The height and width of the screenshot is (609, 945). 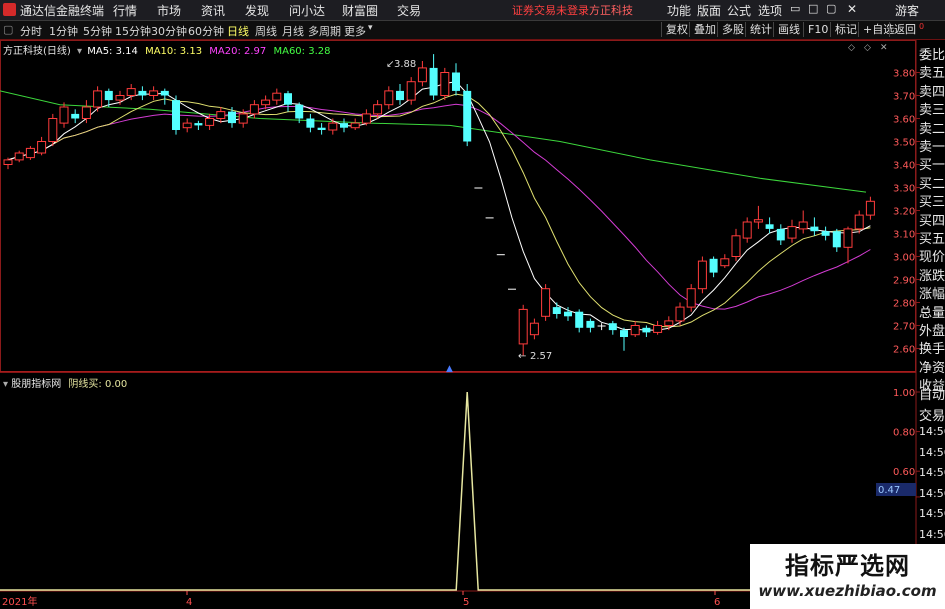 I want to click on tab-multi-period: 多周期, so click(x=324, y=31).